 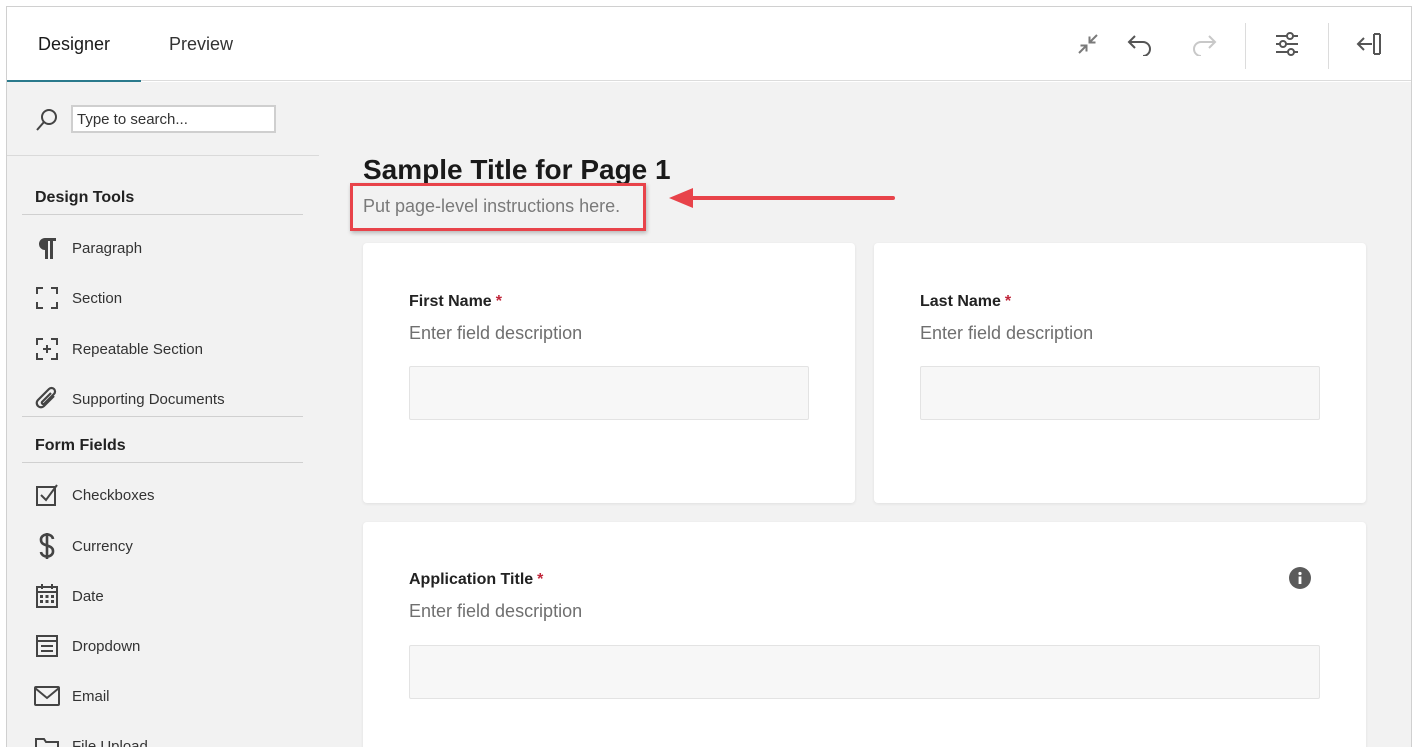 I want to click on field-label: Last Name *, so click(x=965, y=302).